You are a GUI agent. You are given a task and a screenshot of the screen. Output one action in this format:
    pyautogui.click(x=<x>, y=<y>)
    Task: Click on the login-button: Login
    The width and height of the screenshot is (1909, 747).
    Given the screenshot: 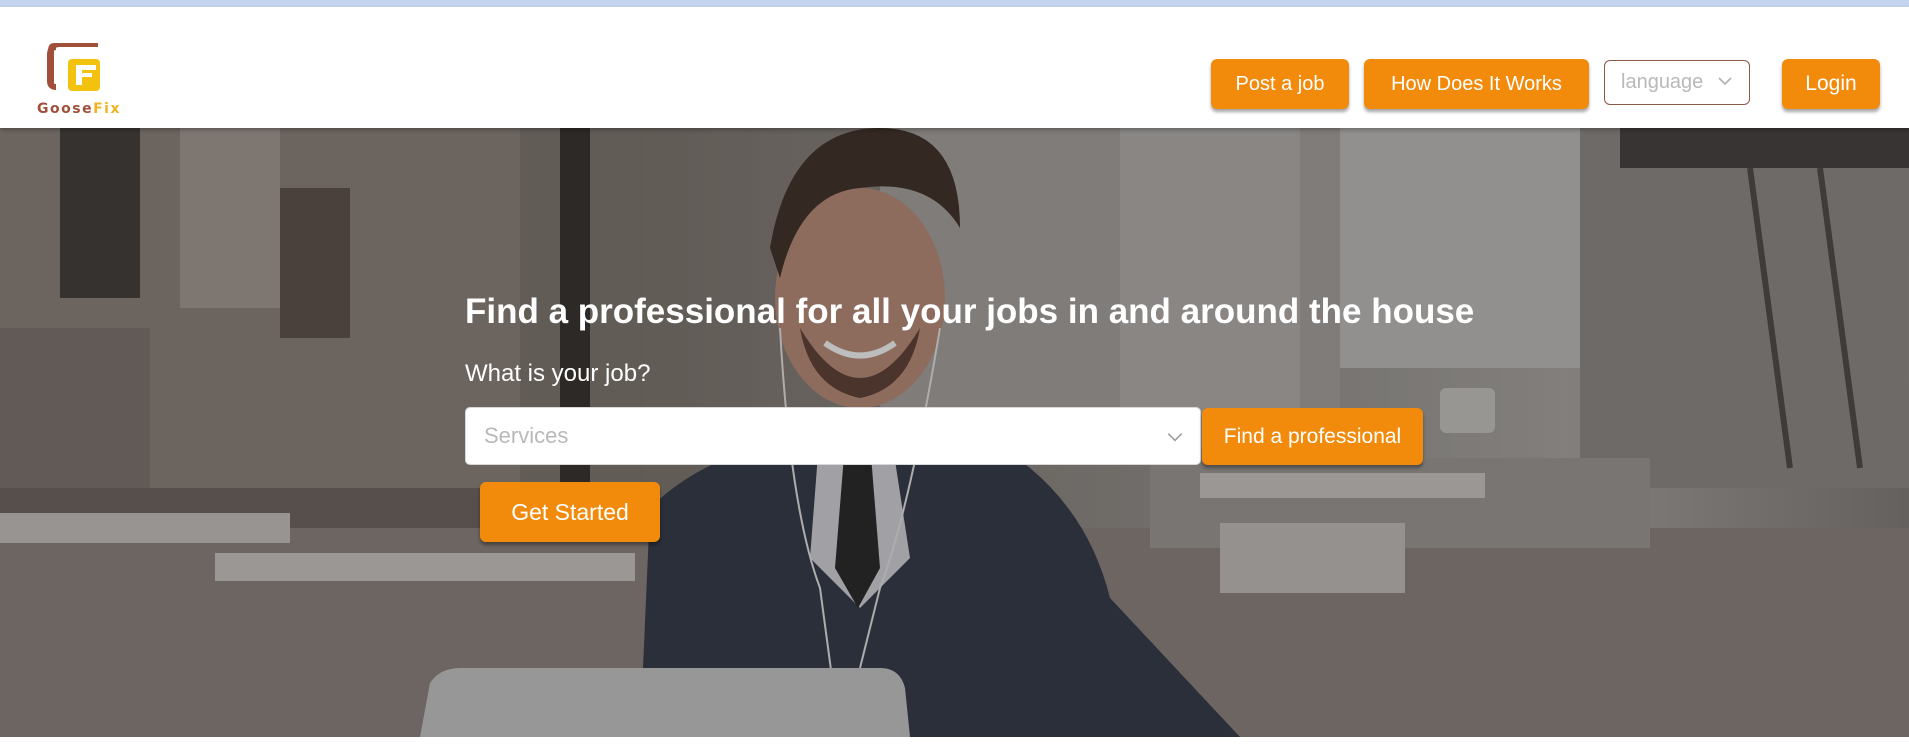 What is the action you would take?
    pyautogui.click(x=1831, y=84)
    